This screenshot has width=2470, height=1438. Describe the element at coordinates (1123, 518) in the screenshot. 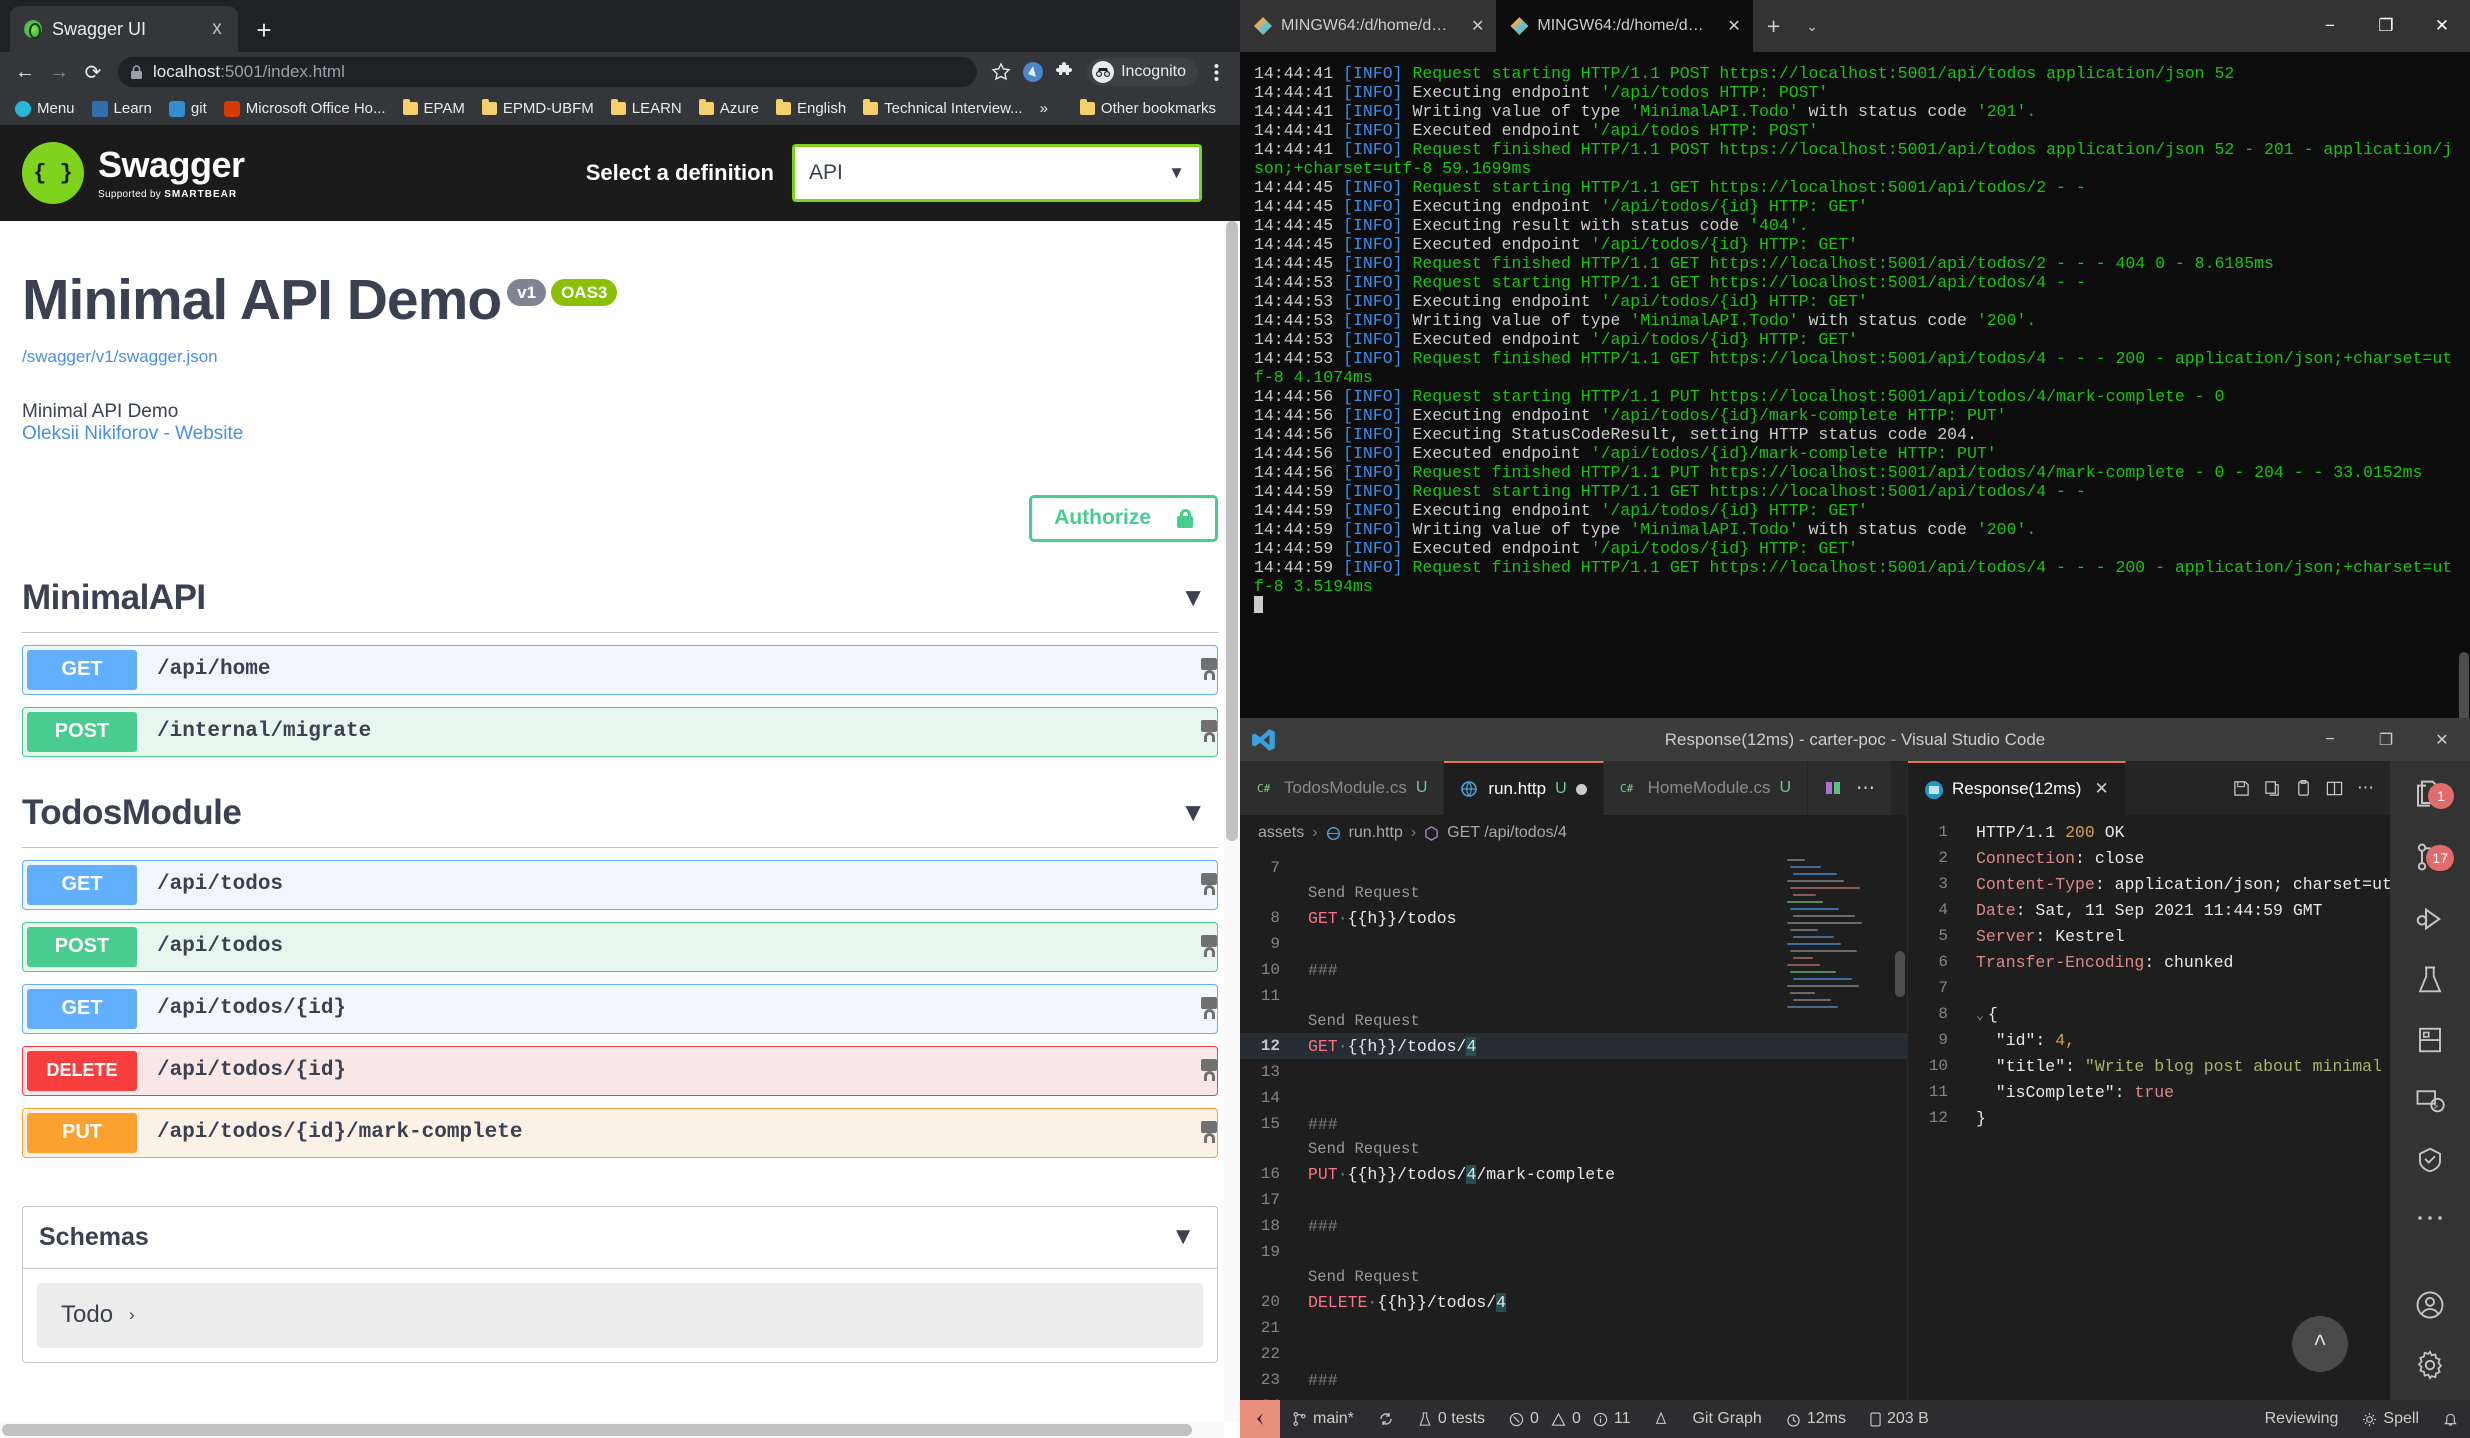

I see `authorize-button: Authorize` at that location.